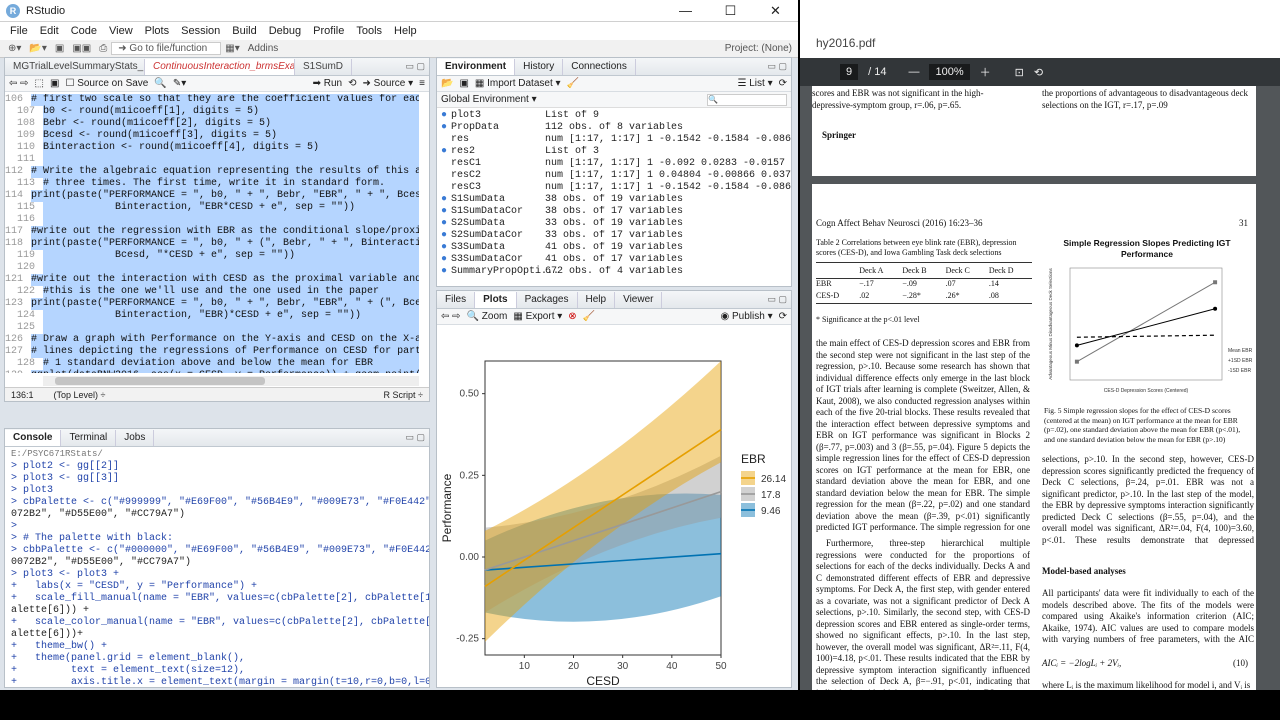 This screenshot has width=1280, height=720. What do you see at coordinates (166, 48) in the screenshot?
I see `goto-file-input: ➜ Go to file/function` at bounding box center [166, 48].